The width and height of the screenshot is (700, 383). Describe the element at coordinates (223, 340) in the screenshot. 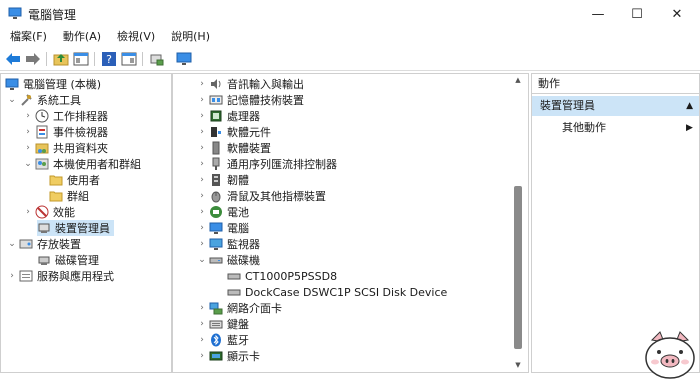

I see `device-category-bluetooth: › 藍牙` at that location.